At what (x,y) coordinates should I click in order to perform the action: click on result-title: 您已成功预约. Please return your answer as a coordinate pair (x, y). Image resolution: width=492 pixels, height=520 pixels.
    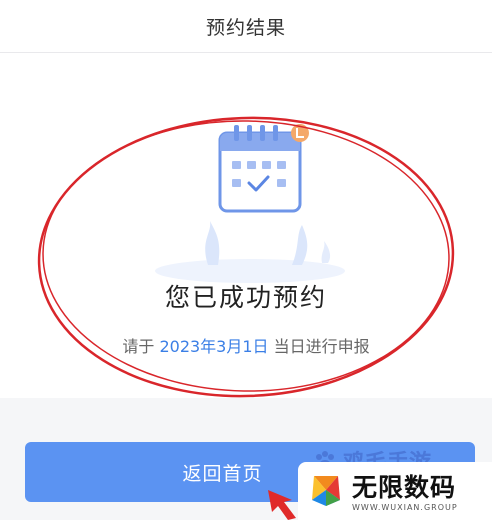
    Looking at the image, I should click on (245, 297).